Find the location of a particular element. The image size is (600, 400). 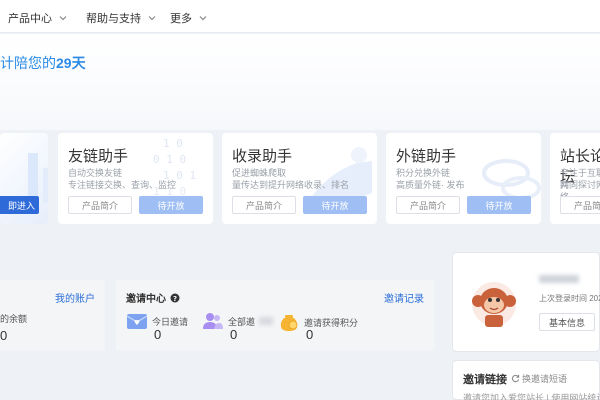

balance-label: 的余额 is located at coordinates (14, 319).